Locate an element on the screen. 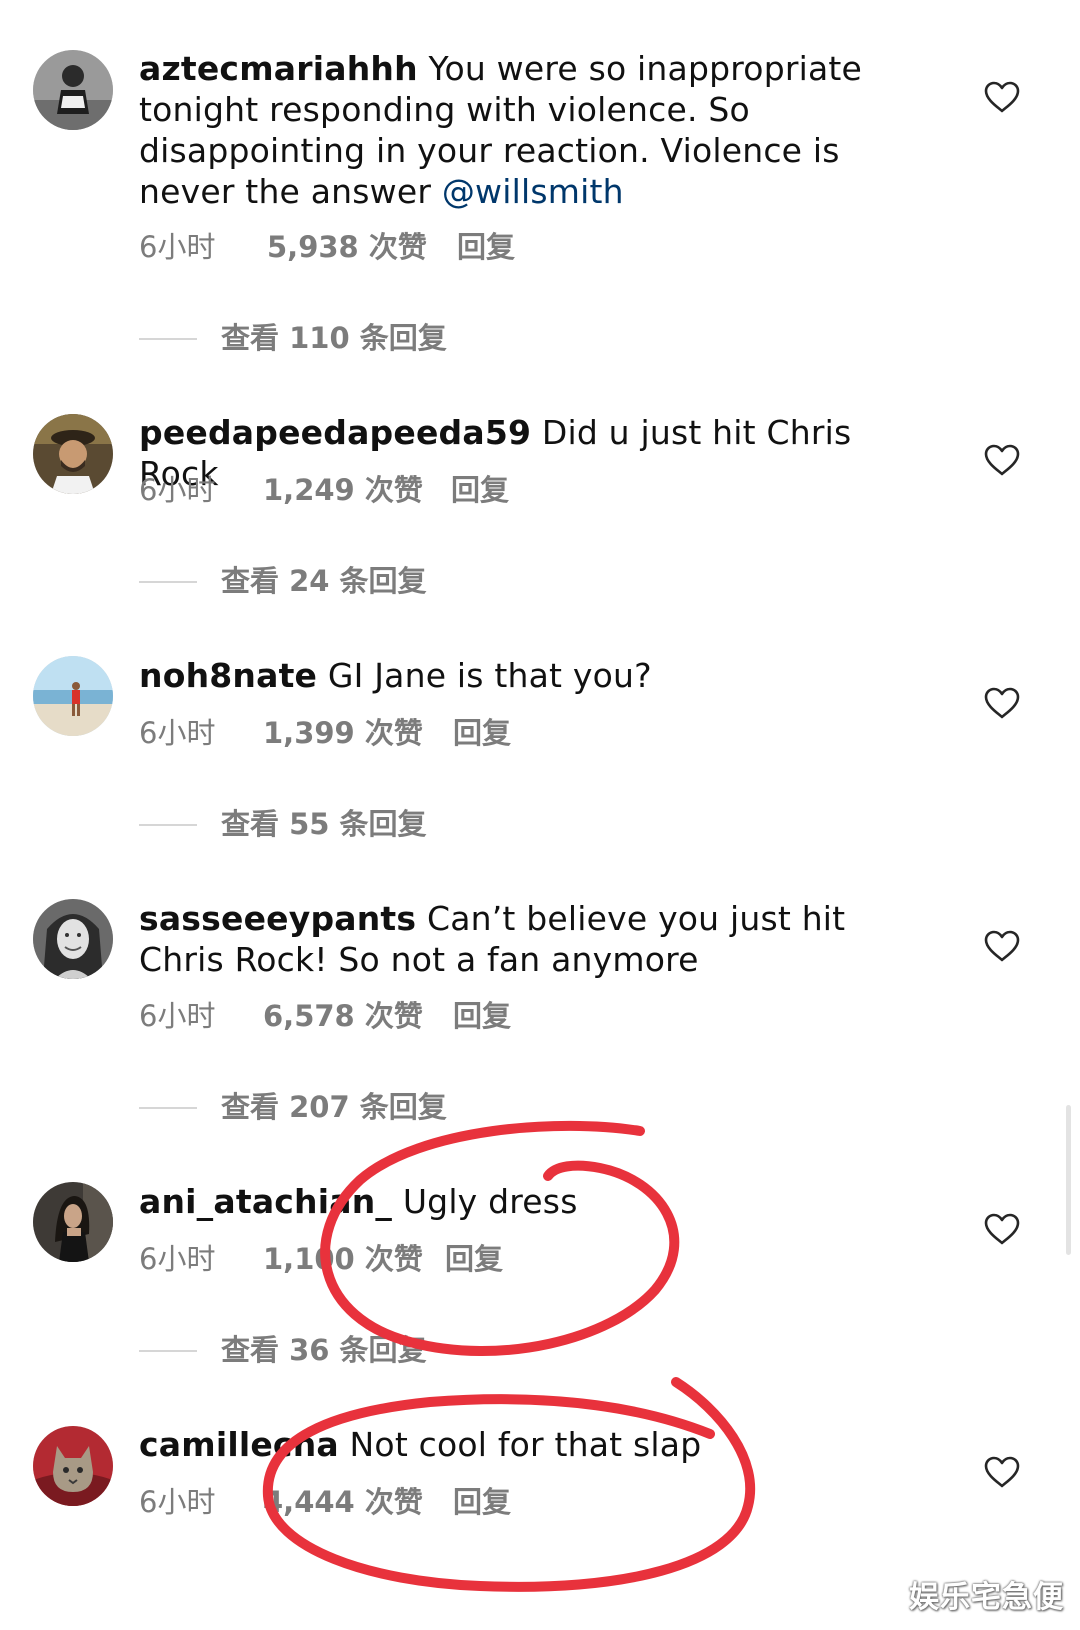  comment-content: noh8nate GI Jane is that you? is located at coordinates (539, 675).